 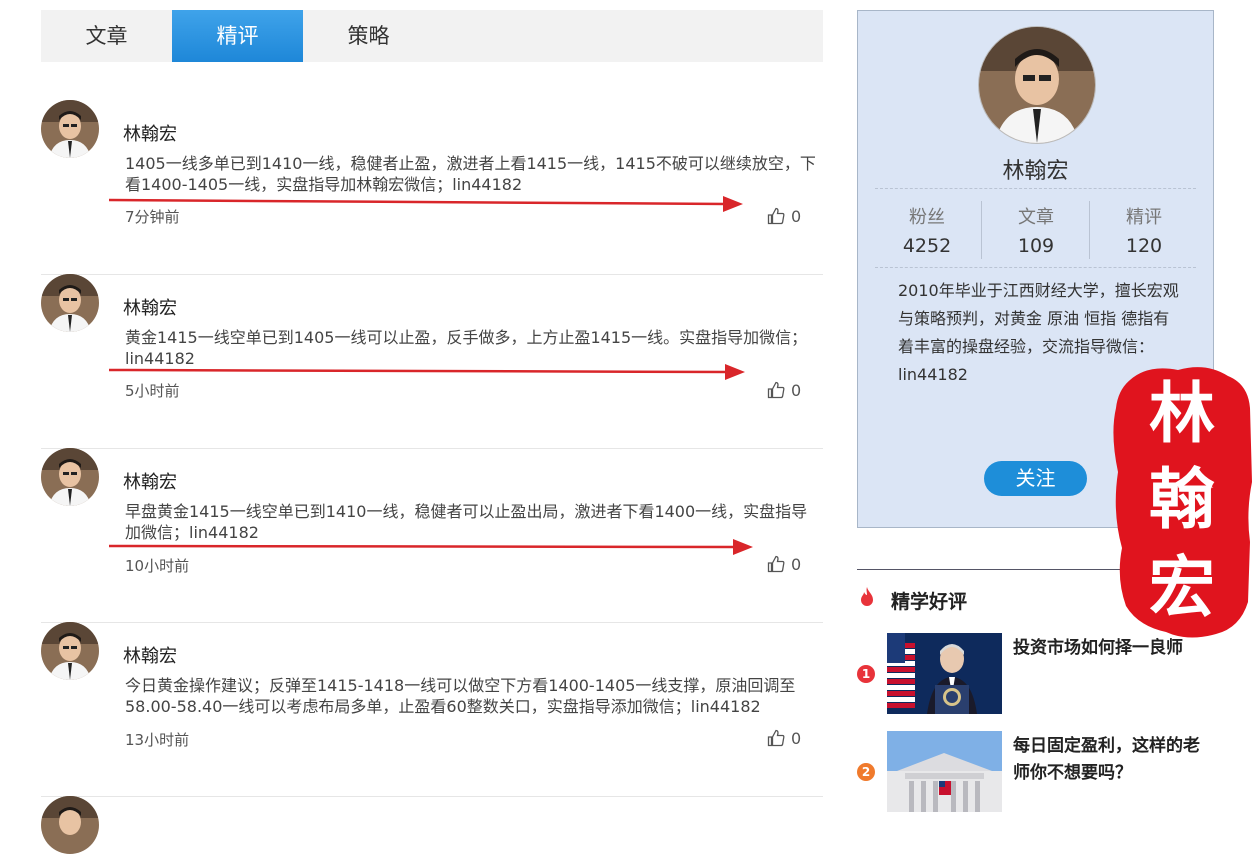 I want to click on name-seal-stamp: 林 翰 宏, so click(x=1180, y=502).